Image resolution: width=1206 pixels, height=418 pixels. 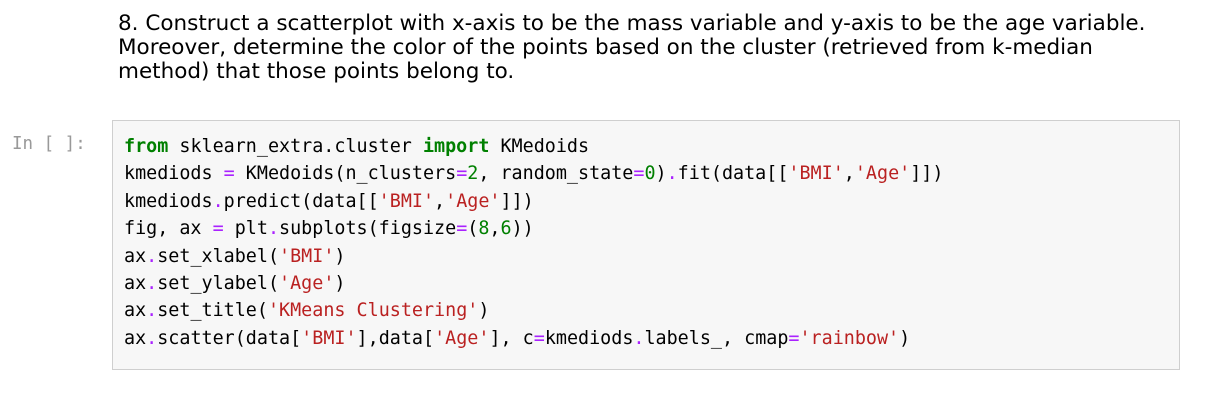 What do you see at coordinates (456, 146) in the screenshot?
I see `code-token: import` at bounding box center [456, 146].